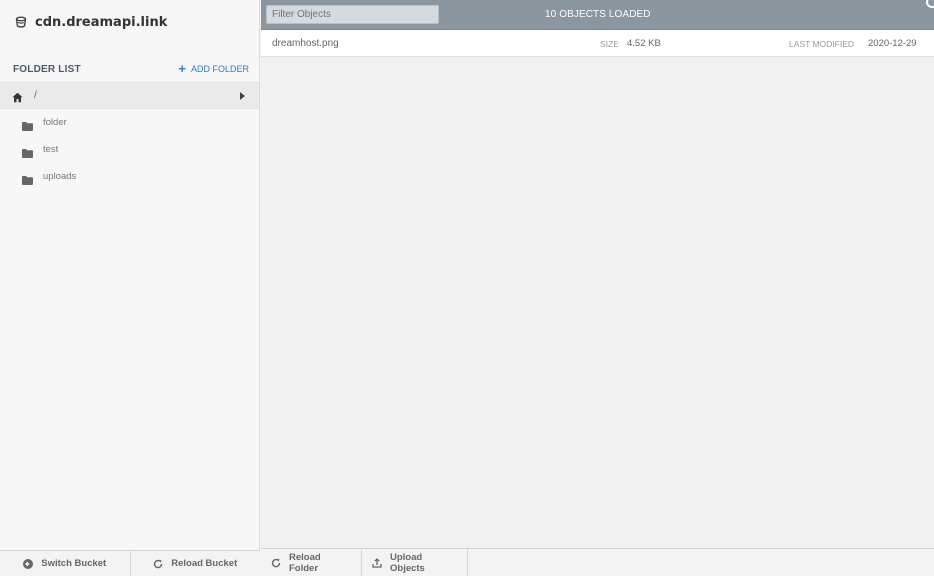  I want to click on main-footer: Reload Folder Upload Objects, so click(597, 562).